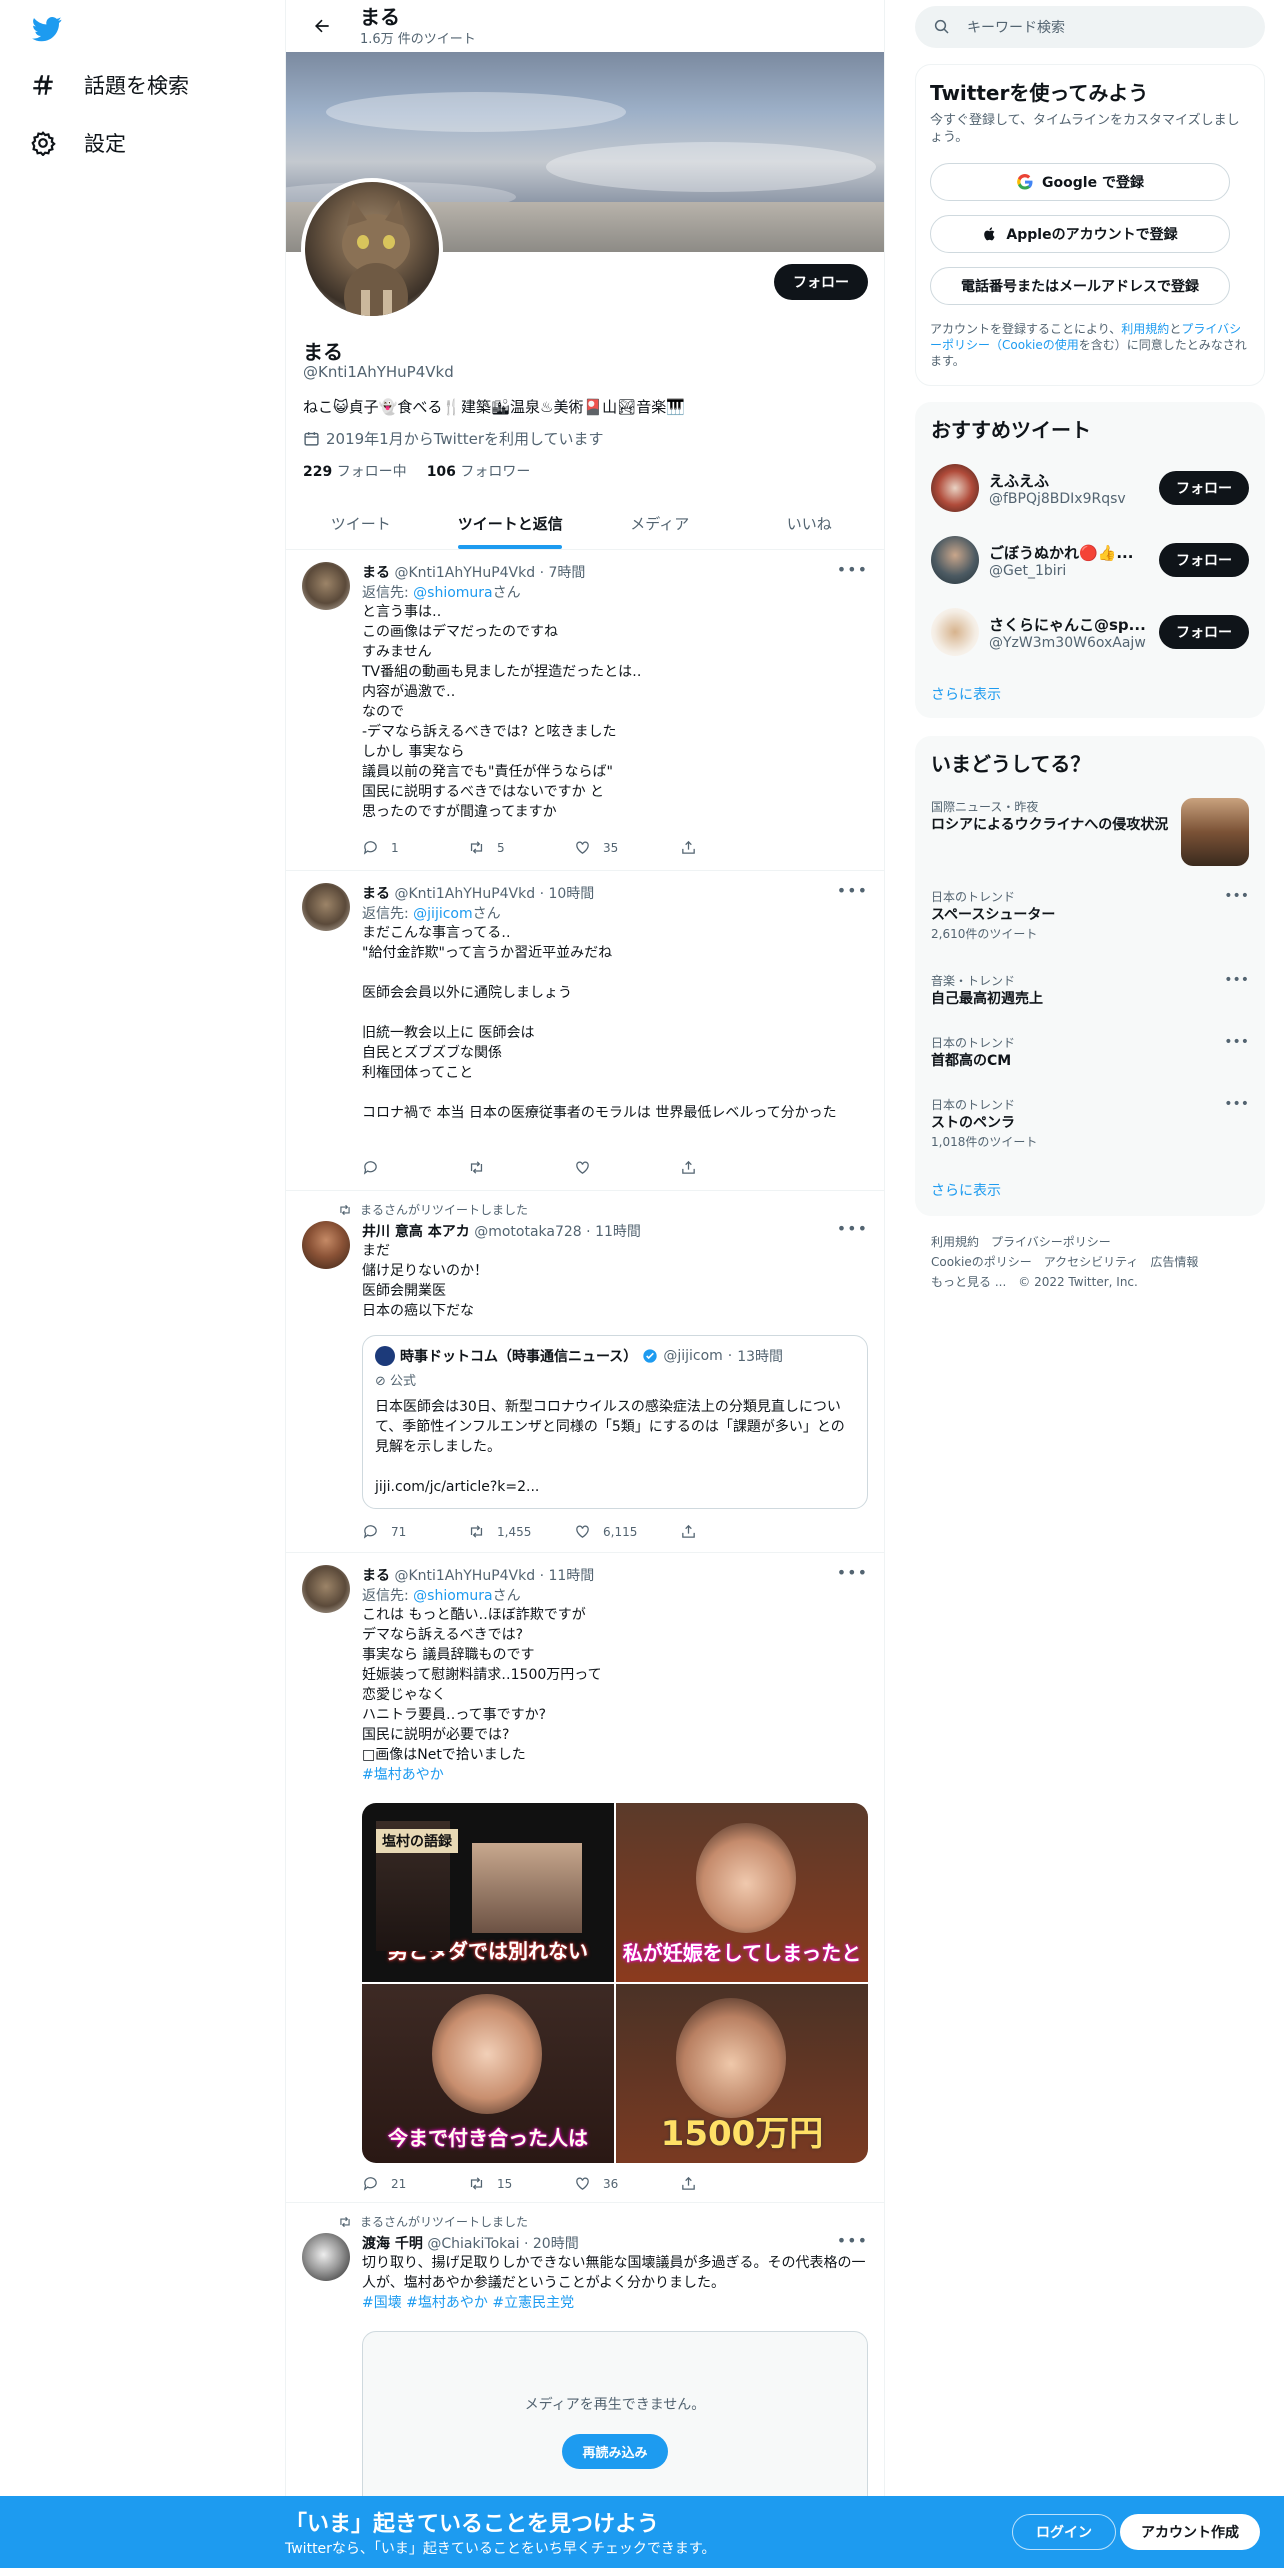 The image size is (1284, 2568). I want to click on profile-follow-button: フォロー, so click(821, 282).